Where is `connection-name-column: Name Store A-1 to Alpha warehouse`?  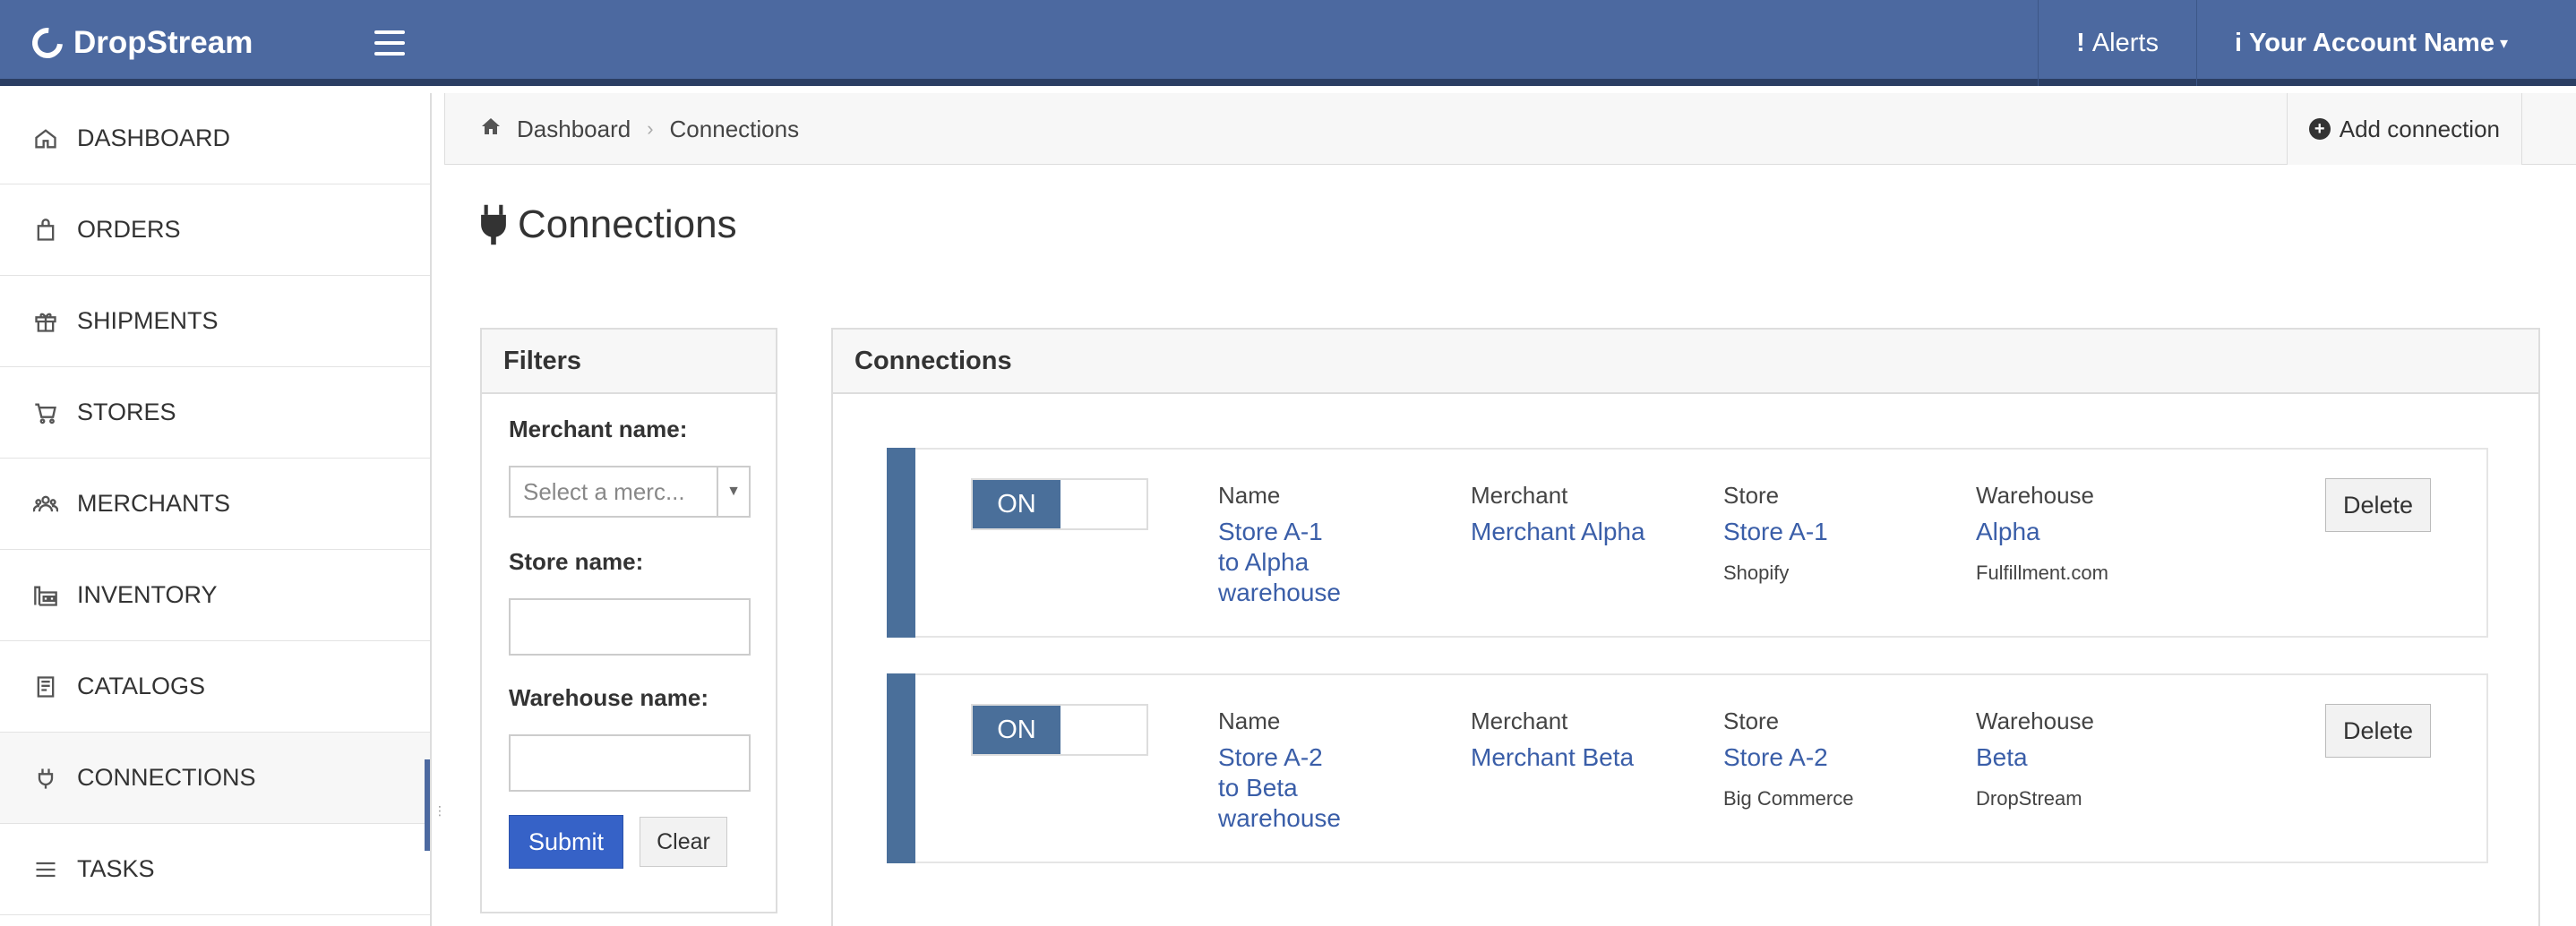 connection-name-column: Name Store A-1 to Alpha warehouse is located at coordinates (1307, 545).